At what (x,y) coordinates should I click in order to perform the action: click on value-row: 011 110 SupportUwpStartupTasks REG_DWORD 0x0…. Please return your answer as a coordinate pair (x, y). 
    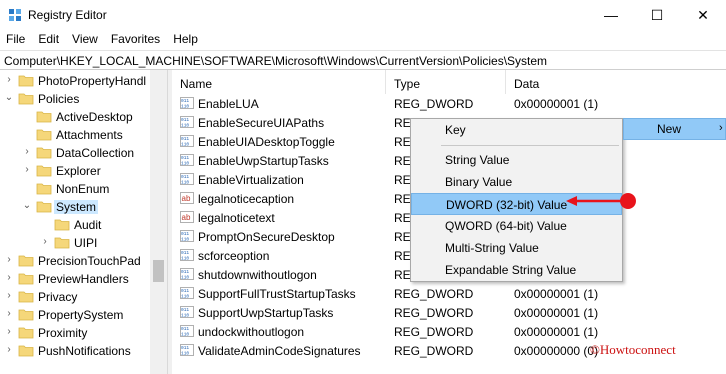
    Looking at the image, I should click on (449, 312).